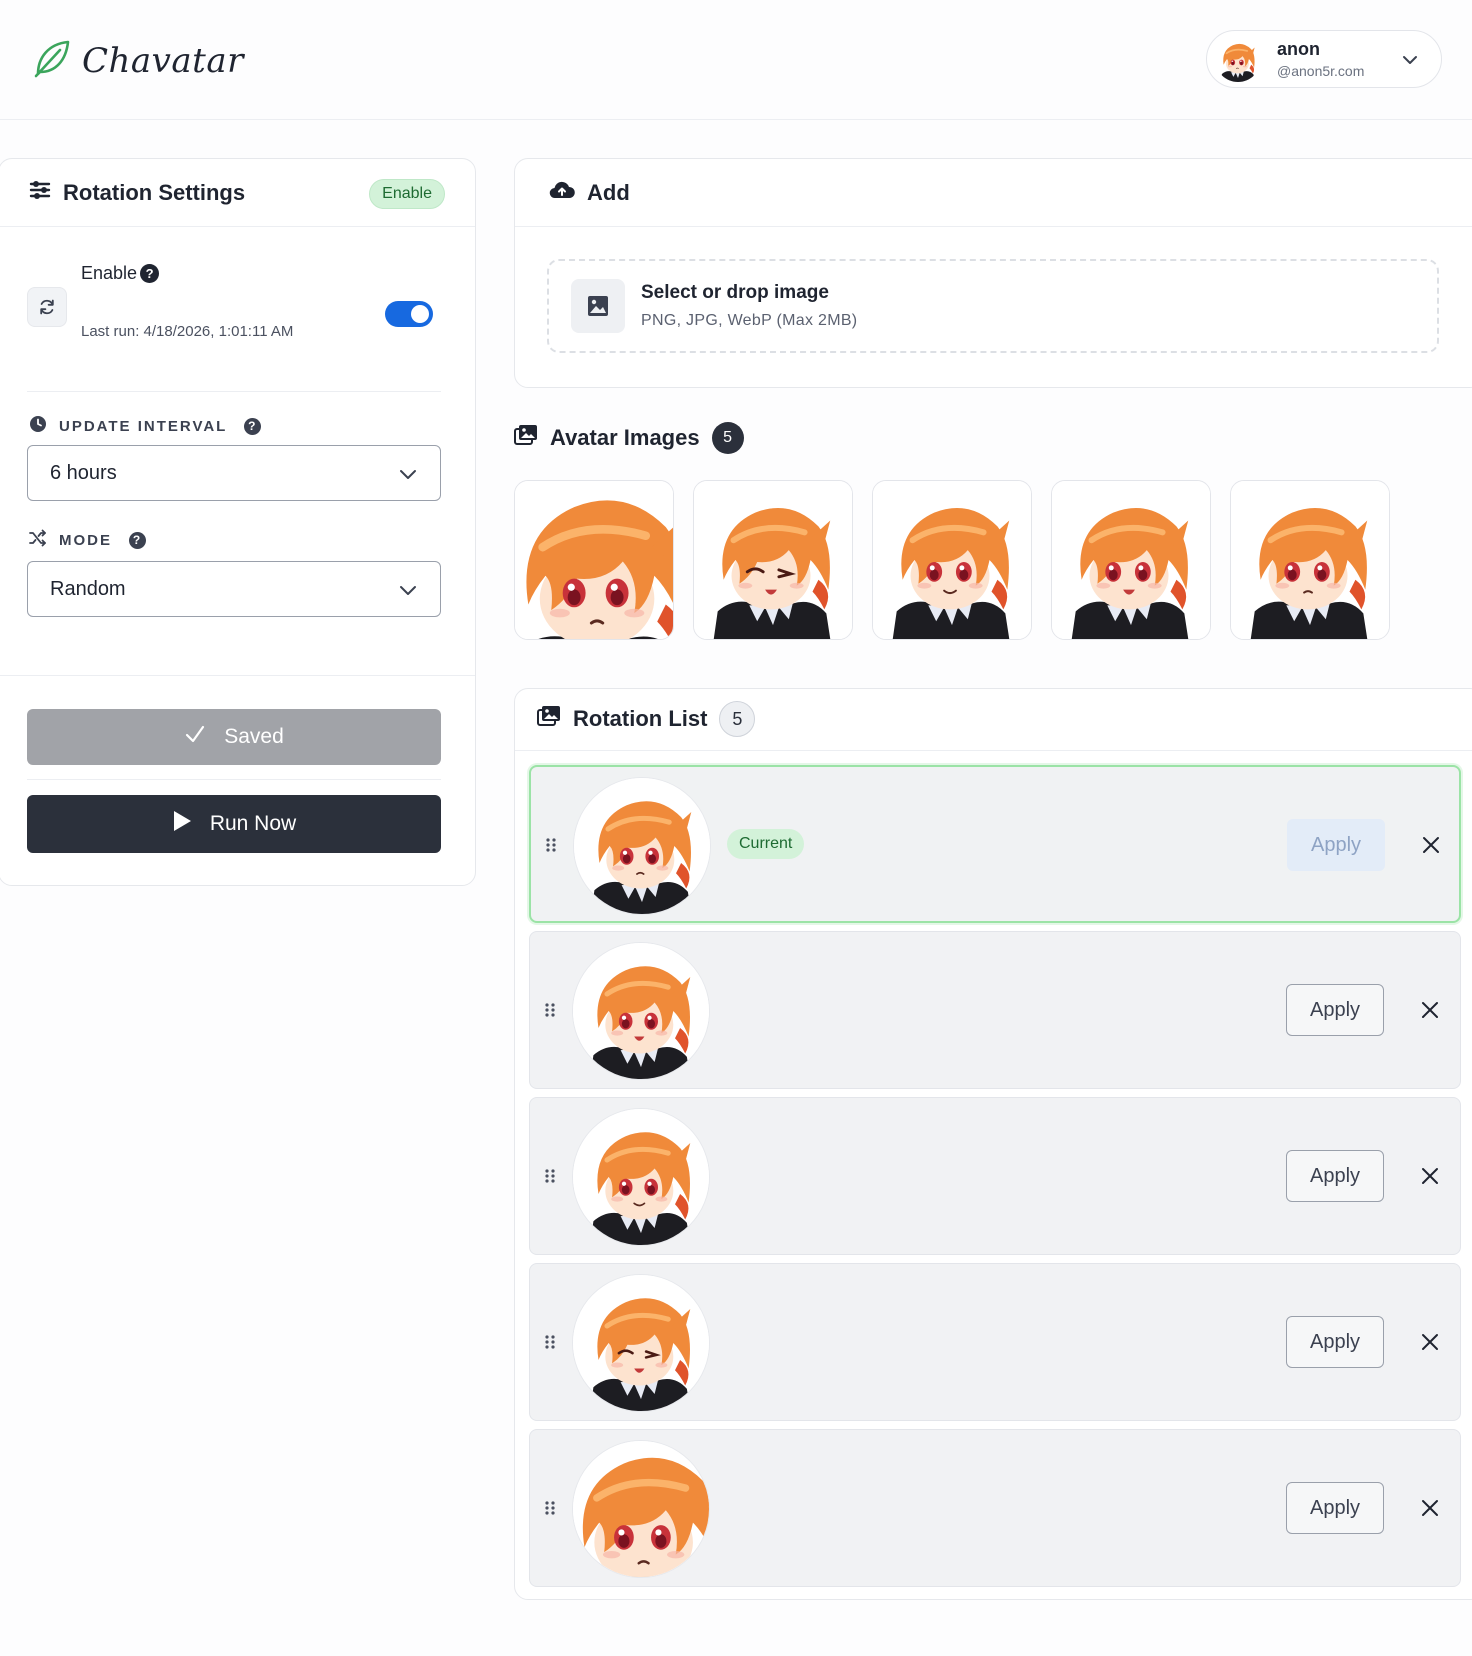  I want to click on enable-label-text: Enable, so click(109, 273).